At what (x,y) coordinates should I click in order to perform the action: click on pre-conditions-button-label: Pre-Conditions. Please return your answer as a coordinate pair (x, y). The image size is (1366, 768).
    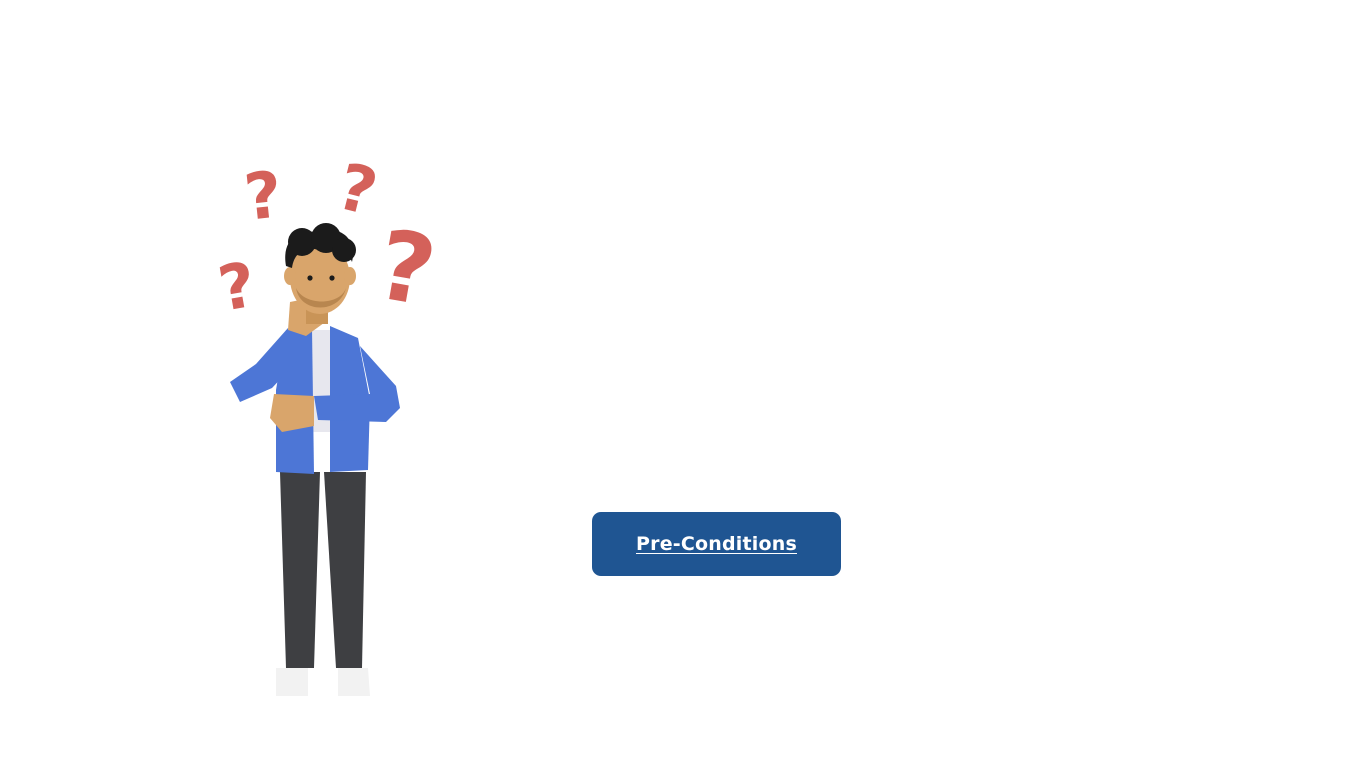
    Looking at the image, I should click on (716, 544).